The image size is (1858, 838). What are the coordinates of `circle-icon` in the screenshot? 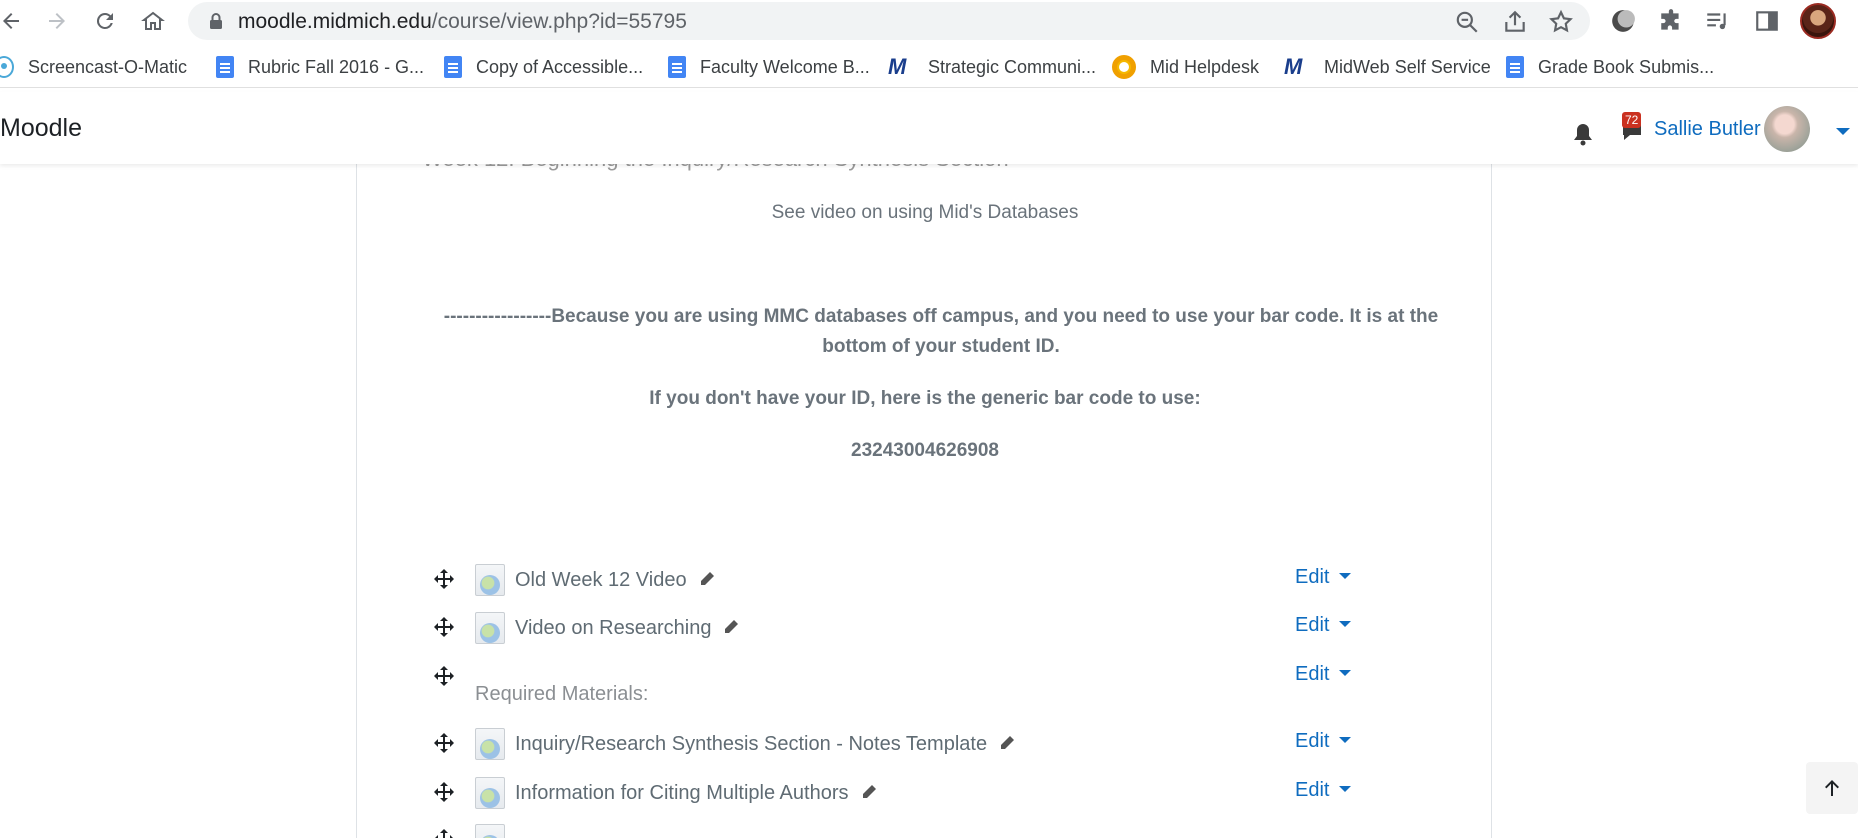 It's located at (7, 67).